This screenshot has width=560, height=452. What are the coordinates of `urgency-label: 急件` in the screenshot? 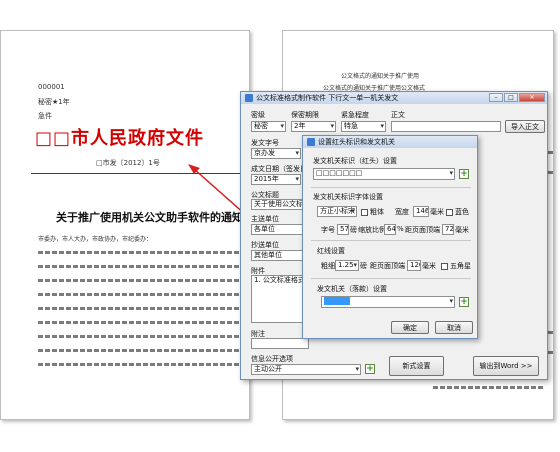 It's located at (45, 116).